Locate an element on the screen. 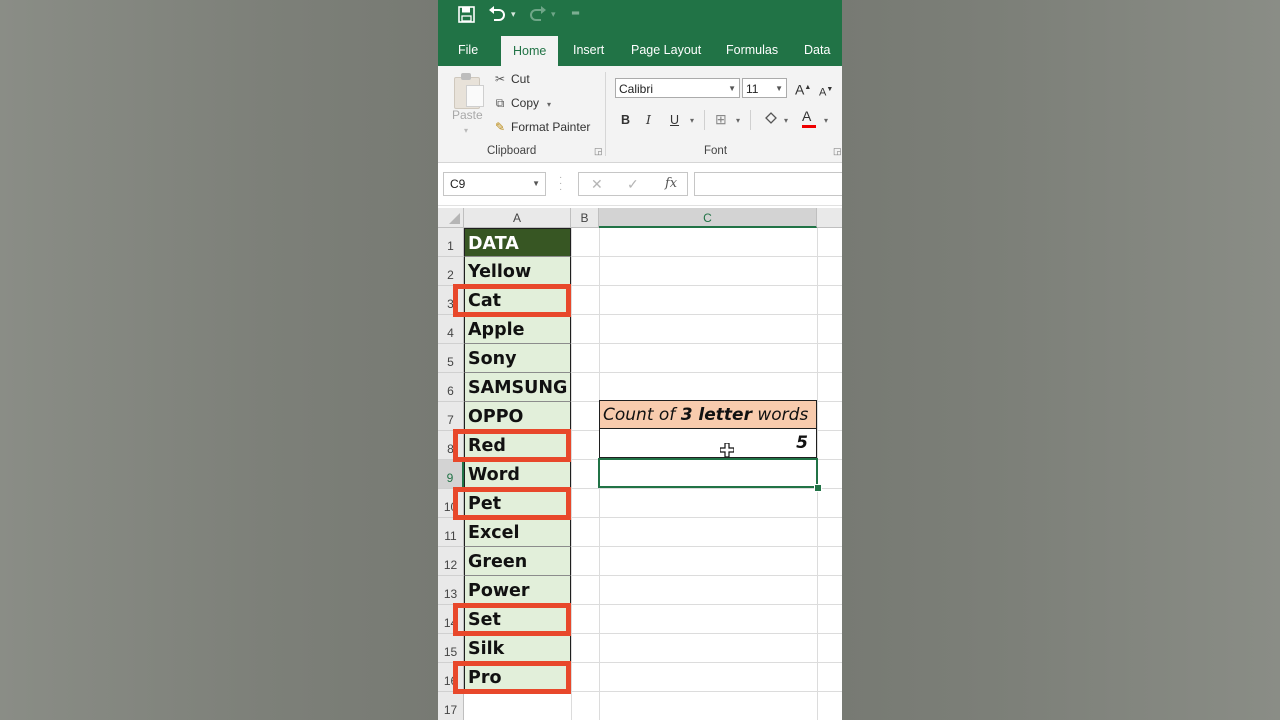 Image resolution: width=1280 pixels, height=720 pixels. group-separator is located at coordinates (605, 114).